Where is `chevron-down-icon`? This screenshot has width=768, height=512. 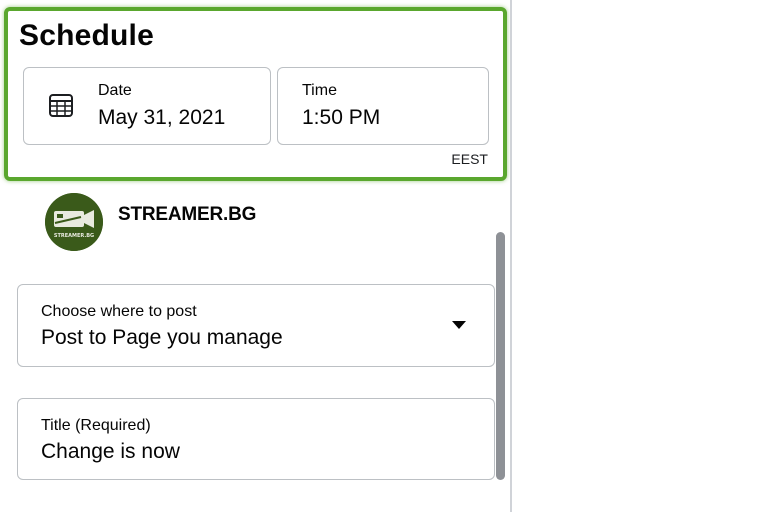 chevron-down-icon is located at coordinates (459, 325).